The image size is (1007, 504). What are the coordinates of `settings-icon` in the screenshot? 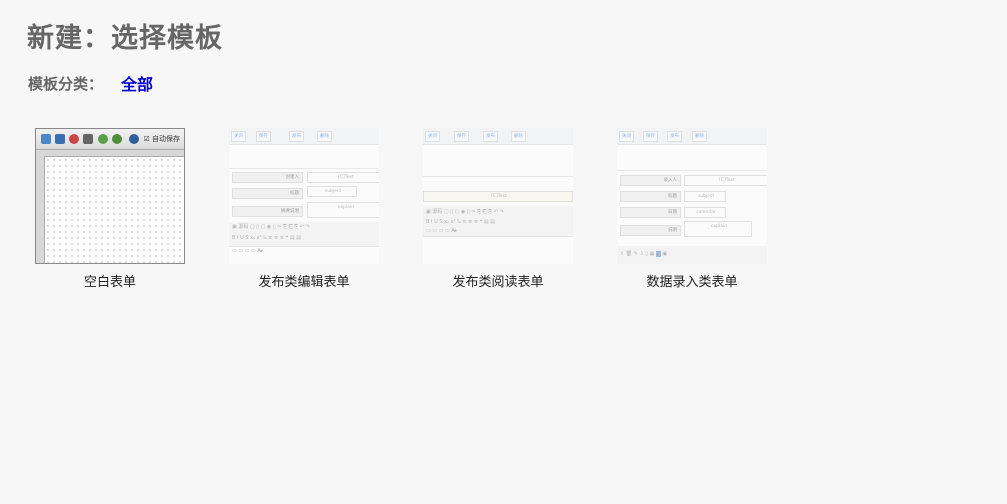 It's located at (117, 139).